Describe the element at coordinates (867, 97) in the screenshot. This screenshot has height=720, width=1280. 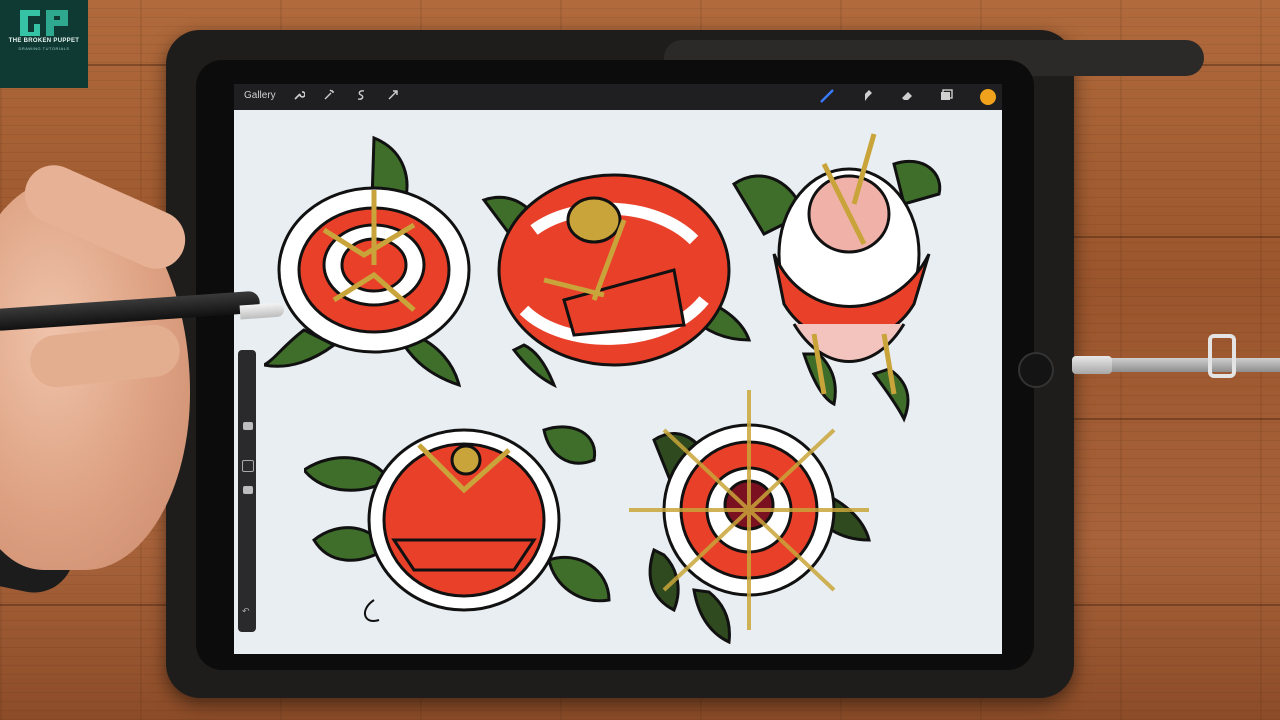
I see `smudge-icon` at that location.